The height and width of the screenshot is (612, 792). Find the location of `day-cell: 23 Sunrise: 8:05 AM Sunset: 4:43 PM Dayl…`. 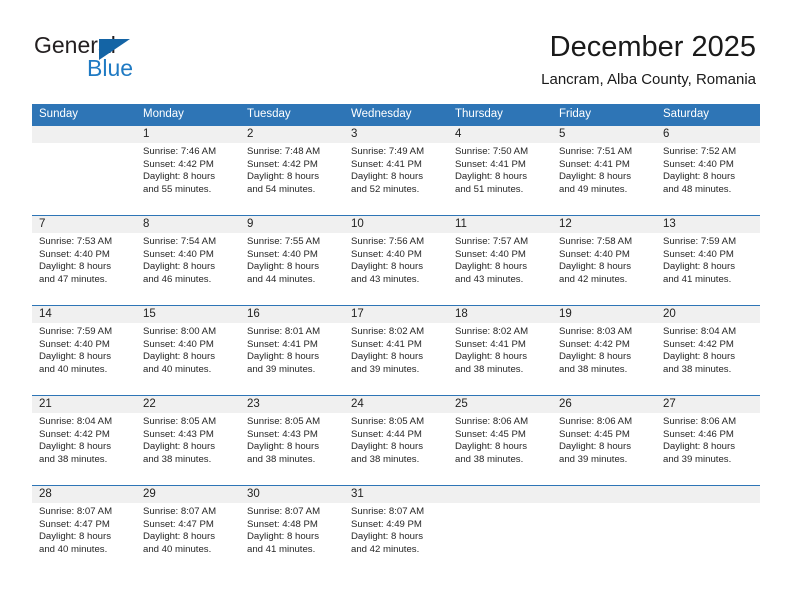

day-cell: 23 Sunrise: 8:05 AM Sunset: 4:43 PM Dayl… is located at coordinates (292, 440).